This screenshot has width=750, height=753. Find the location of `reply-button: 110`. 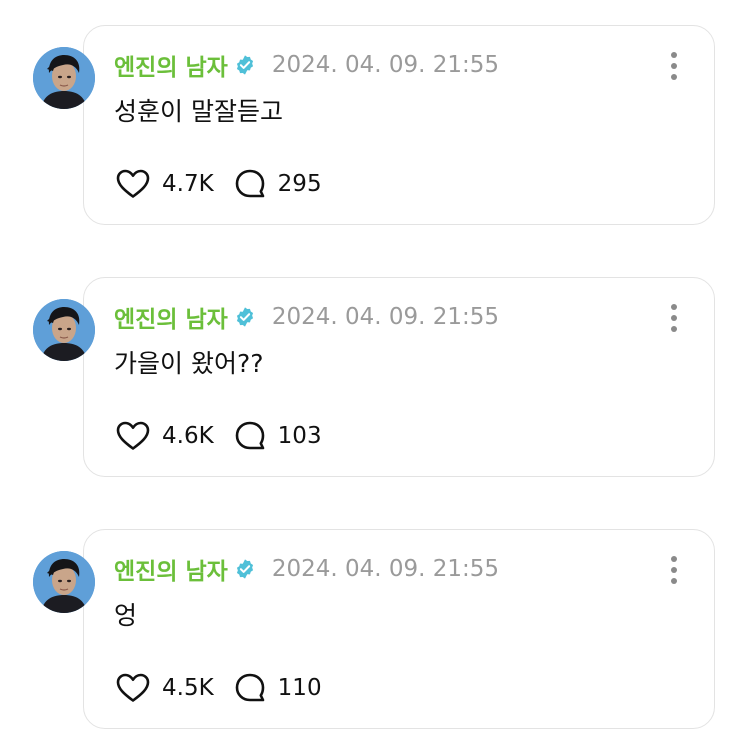

reply-button: 110 is located at coordinates (278, 688).